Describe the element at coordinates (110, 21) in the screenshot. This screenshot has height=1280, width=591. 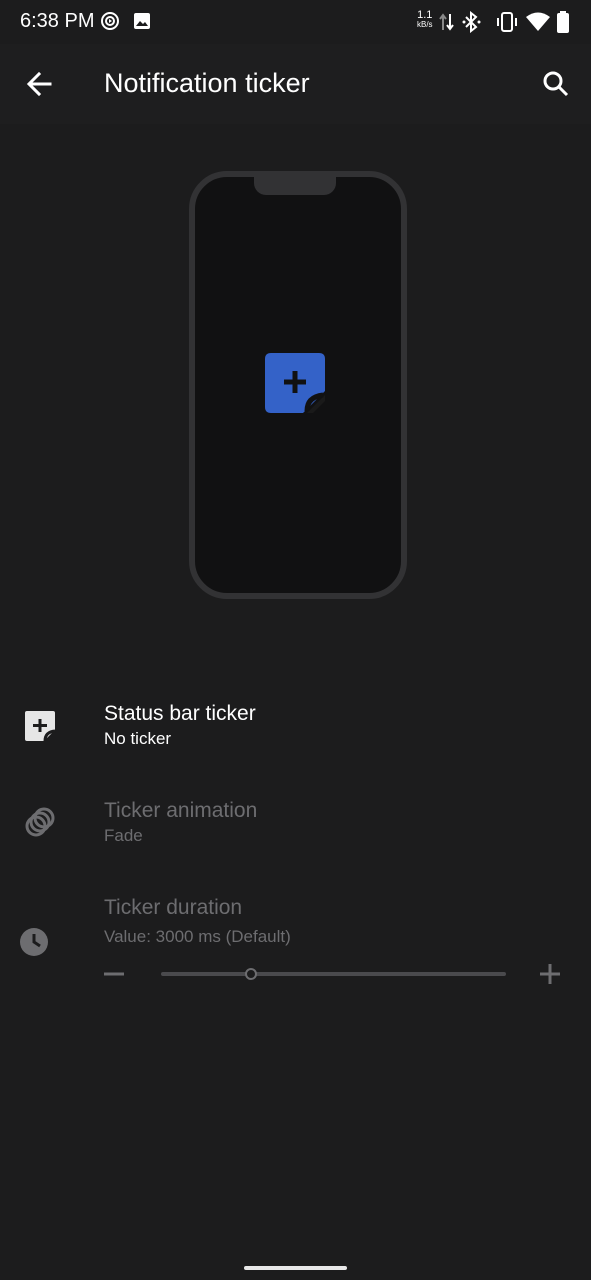
I see `play-circle-icon` at that location.